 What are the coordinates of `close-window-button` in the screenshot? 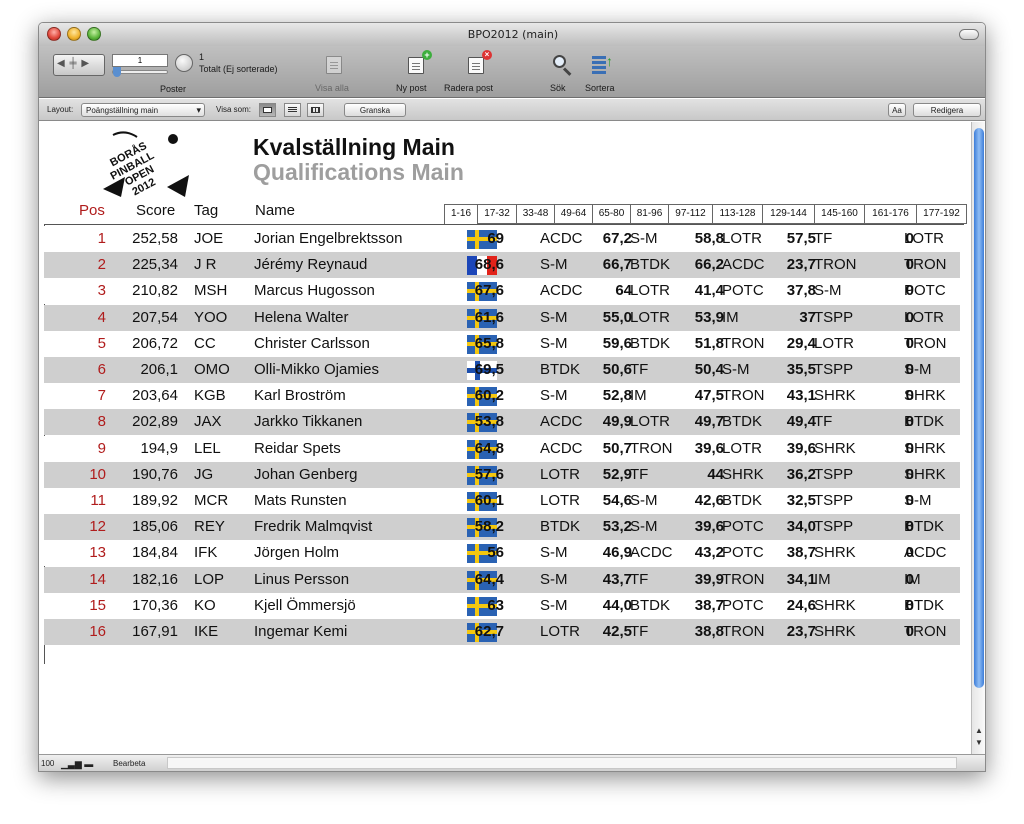 It's located at (54, 34).